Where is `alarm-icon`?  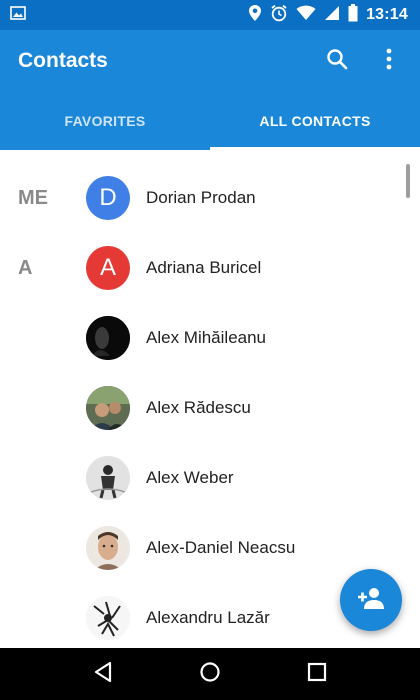 alarm-icon is located at coordinates (279, 15).